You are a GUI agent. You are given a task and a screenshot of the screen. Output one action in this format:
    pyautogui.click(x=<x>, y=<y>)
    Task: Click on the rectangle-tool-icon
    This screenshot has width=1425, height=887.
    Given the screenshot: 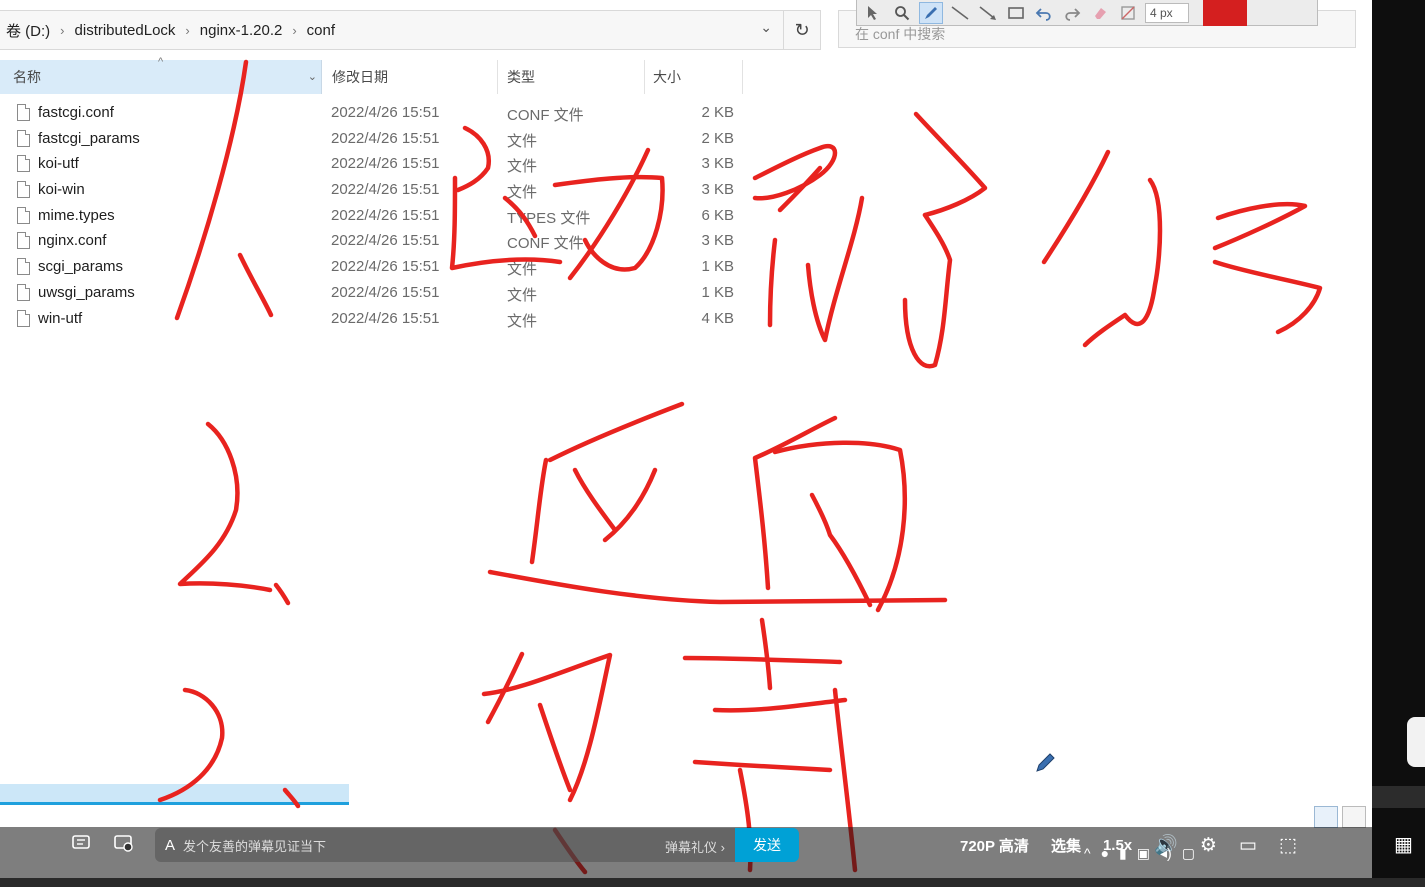 What is the action you would take?
    pyautogui.click(x=1016, y=13)
    